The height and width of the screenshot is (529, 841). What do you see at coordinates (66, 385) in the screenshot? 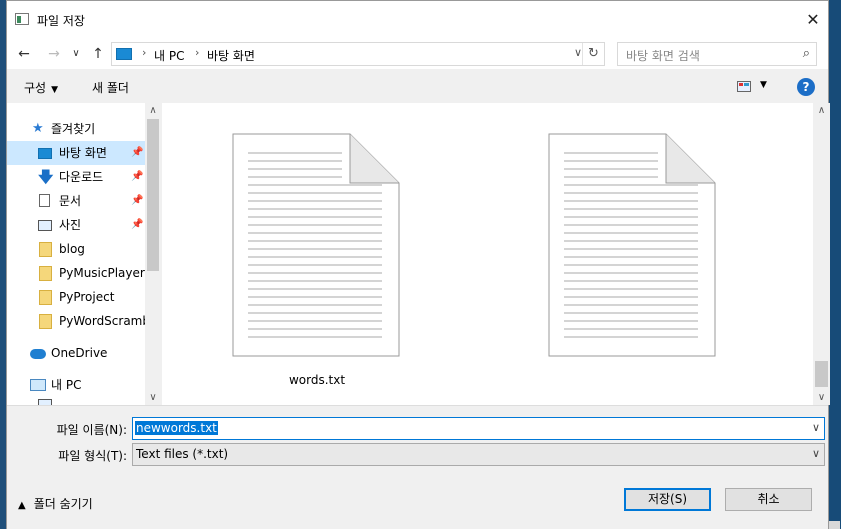
I see `sidebar-item-label: 내 PC` at bounding box center [66, 385].